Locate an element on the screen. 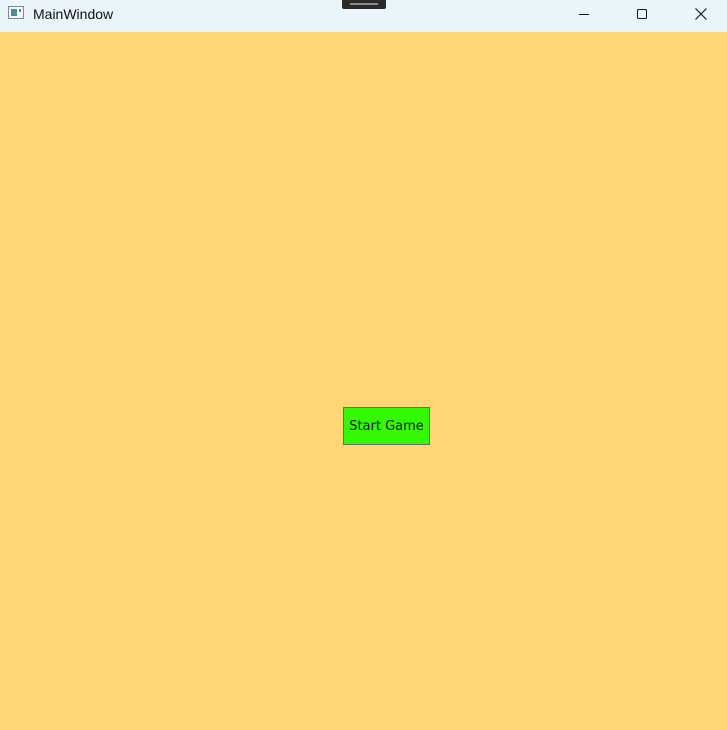 This screenshot has width=727, height=730. maximize-button is located at coordinates (642, 14).